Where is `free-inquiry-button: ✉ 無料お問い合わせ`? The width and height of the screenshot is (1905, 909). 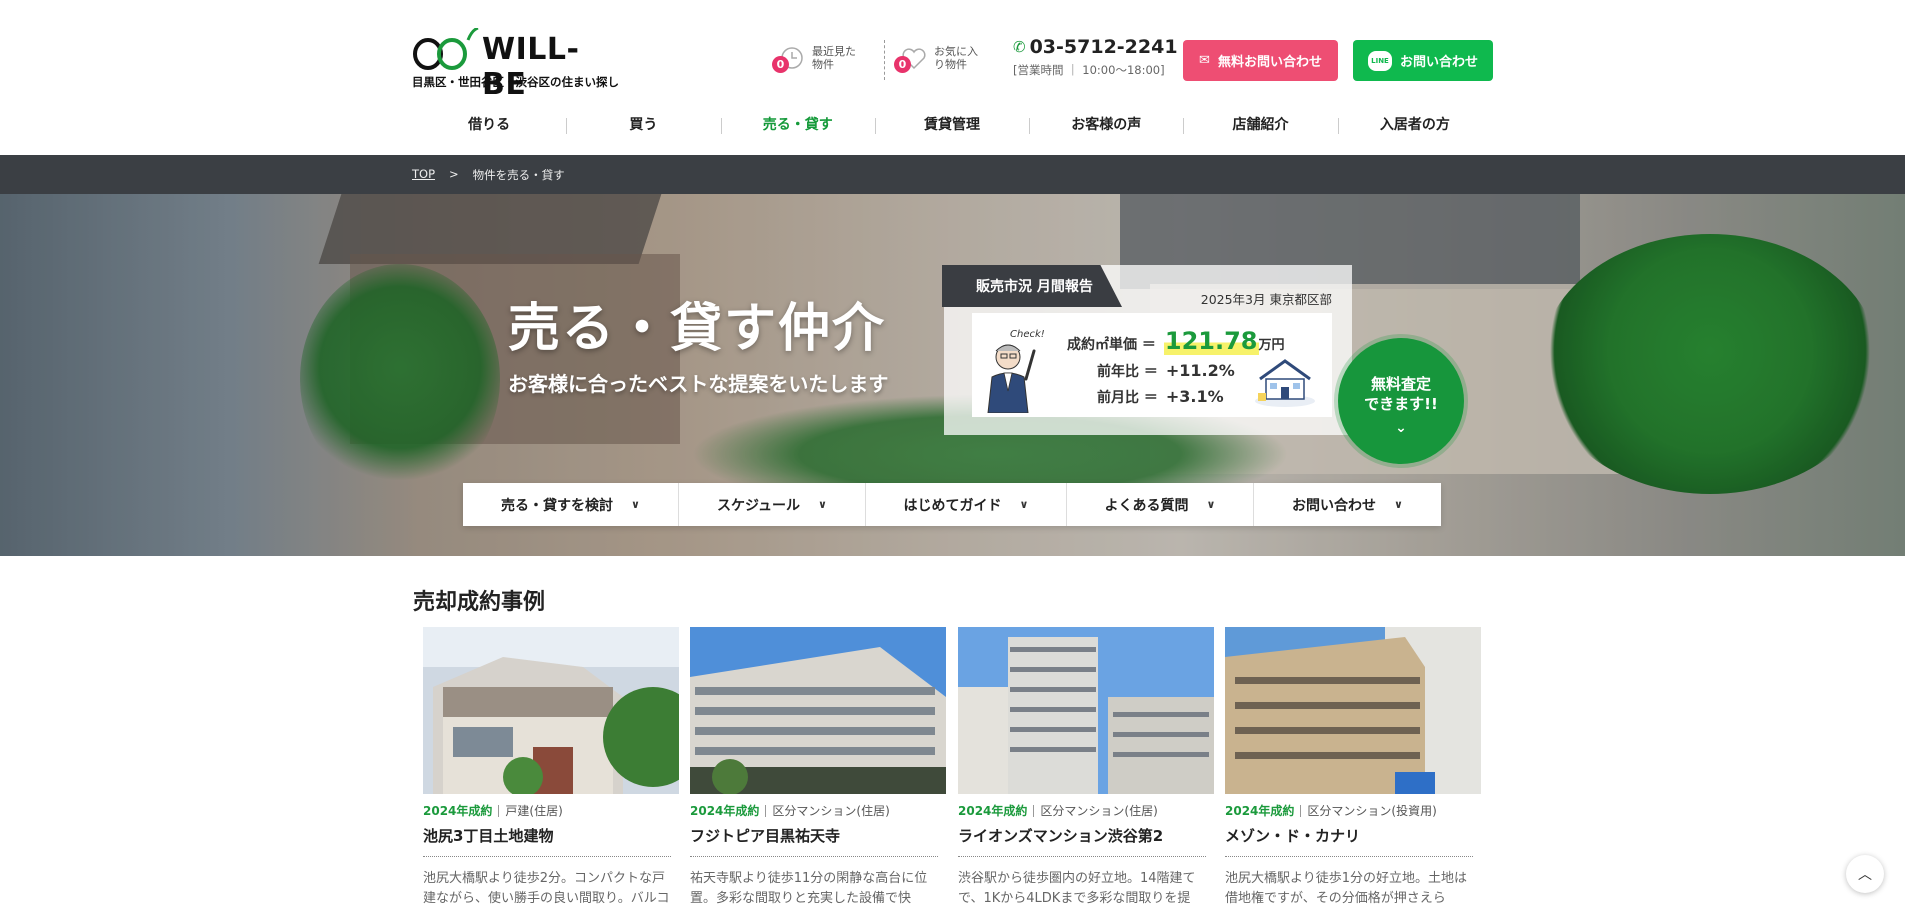 free-inquiry-button: ✉ 無料お問い合わせ is located at coordinates (1260, 60).